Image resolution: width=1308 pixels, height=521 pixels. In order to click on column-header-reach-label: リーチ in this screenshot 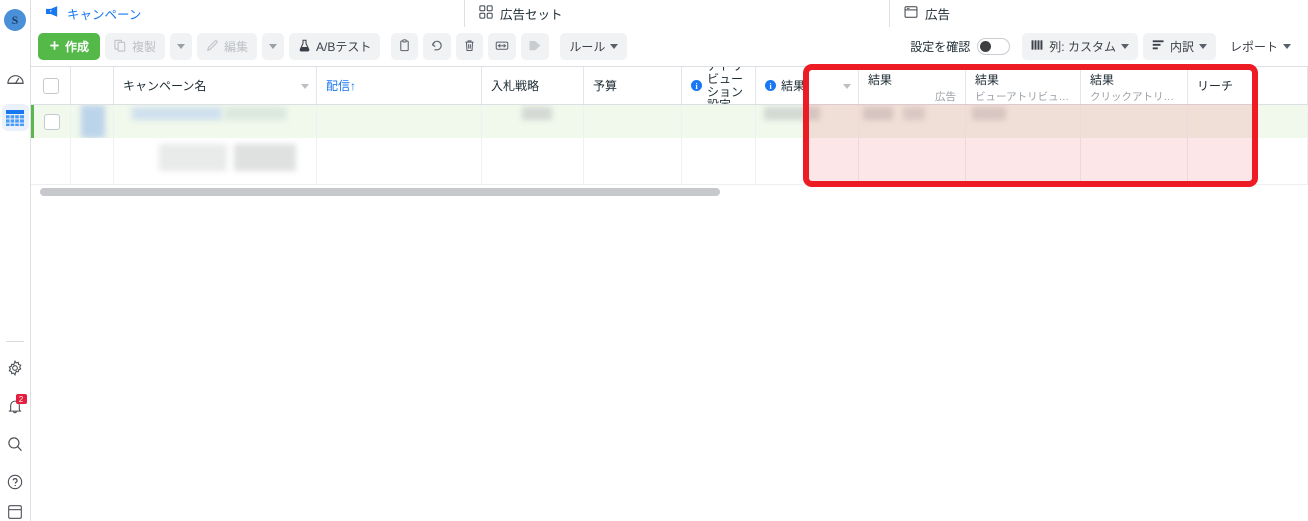, I will do `click(1215, 86)`.